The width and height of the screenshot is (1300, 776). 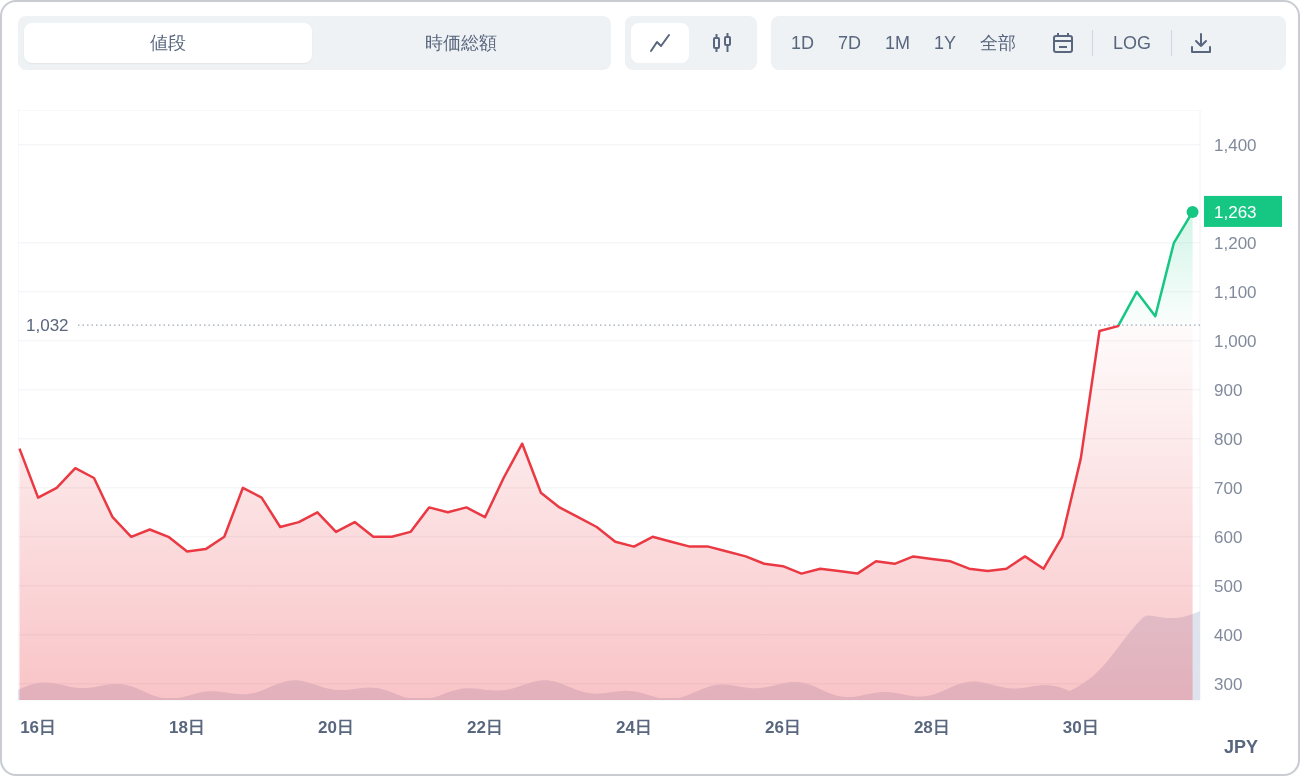 I want to click on line-chart-button, so click(x=659, y=43).